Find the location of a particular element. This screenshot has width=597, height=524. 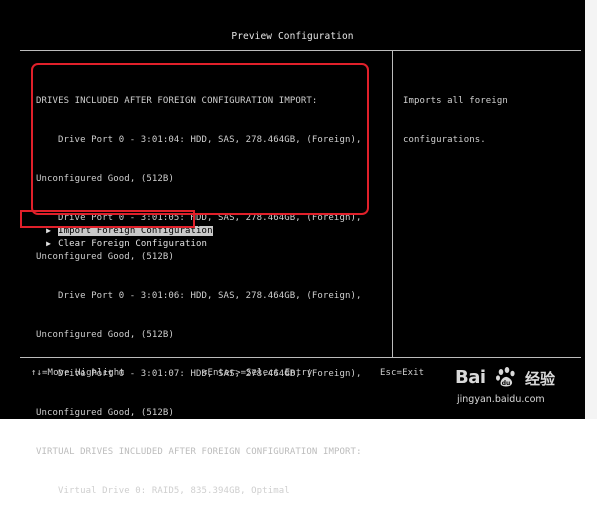

footer-exit-hint: Esc=Exit is located at coordinates (402, 373).